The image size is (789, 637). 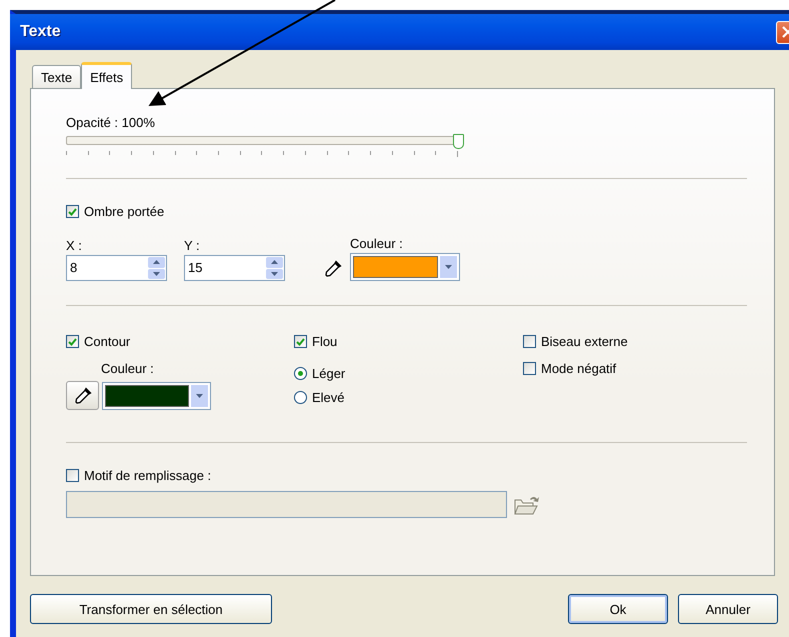 I want to click on eyedropper-button, so click(x=82, y=395).